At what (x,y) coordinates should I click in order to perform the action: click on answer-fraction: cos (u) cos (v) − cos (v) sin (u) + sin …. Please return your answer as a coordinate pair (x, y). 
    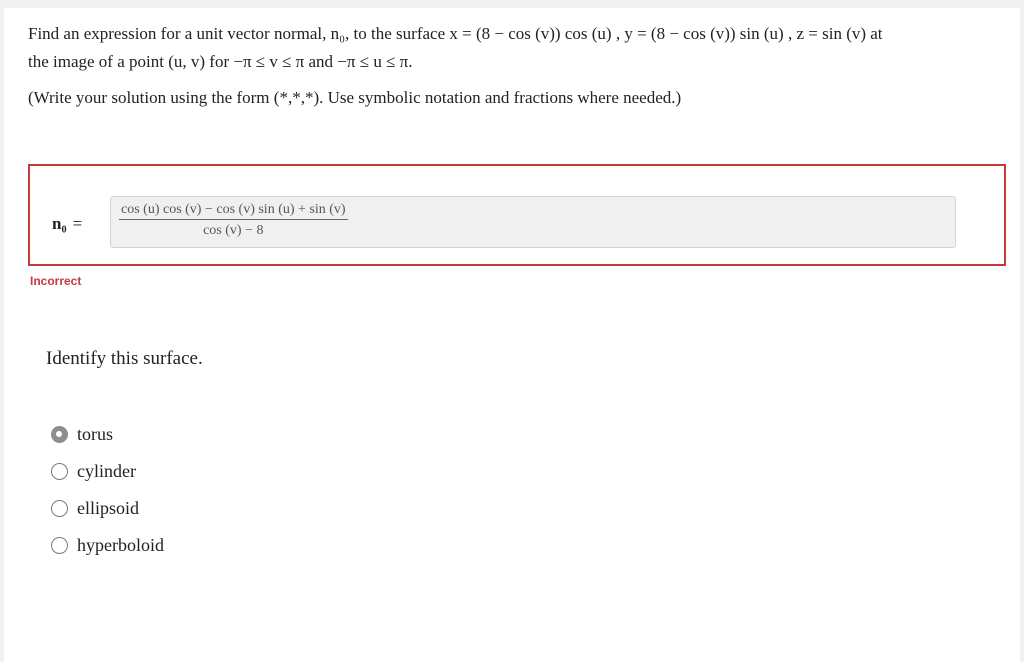
    Looking at the image, I should click on (233, 220).